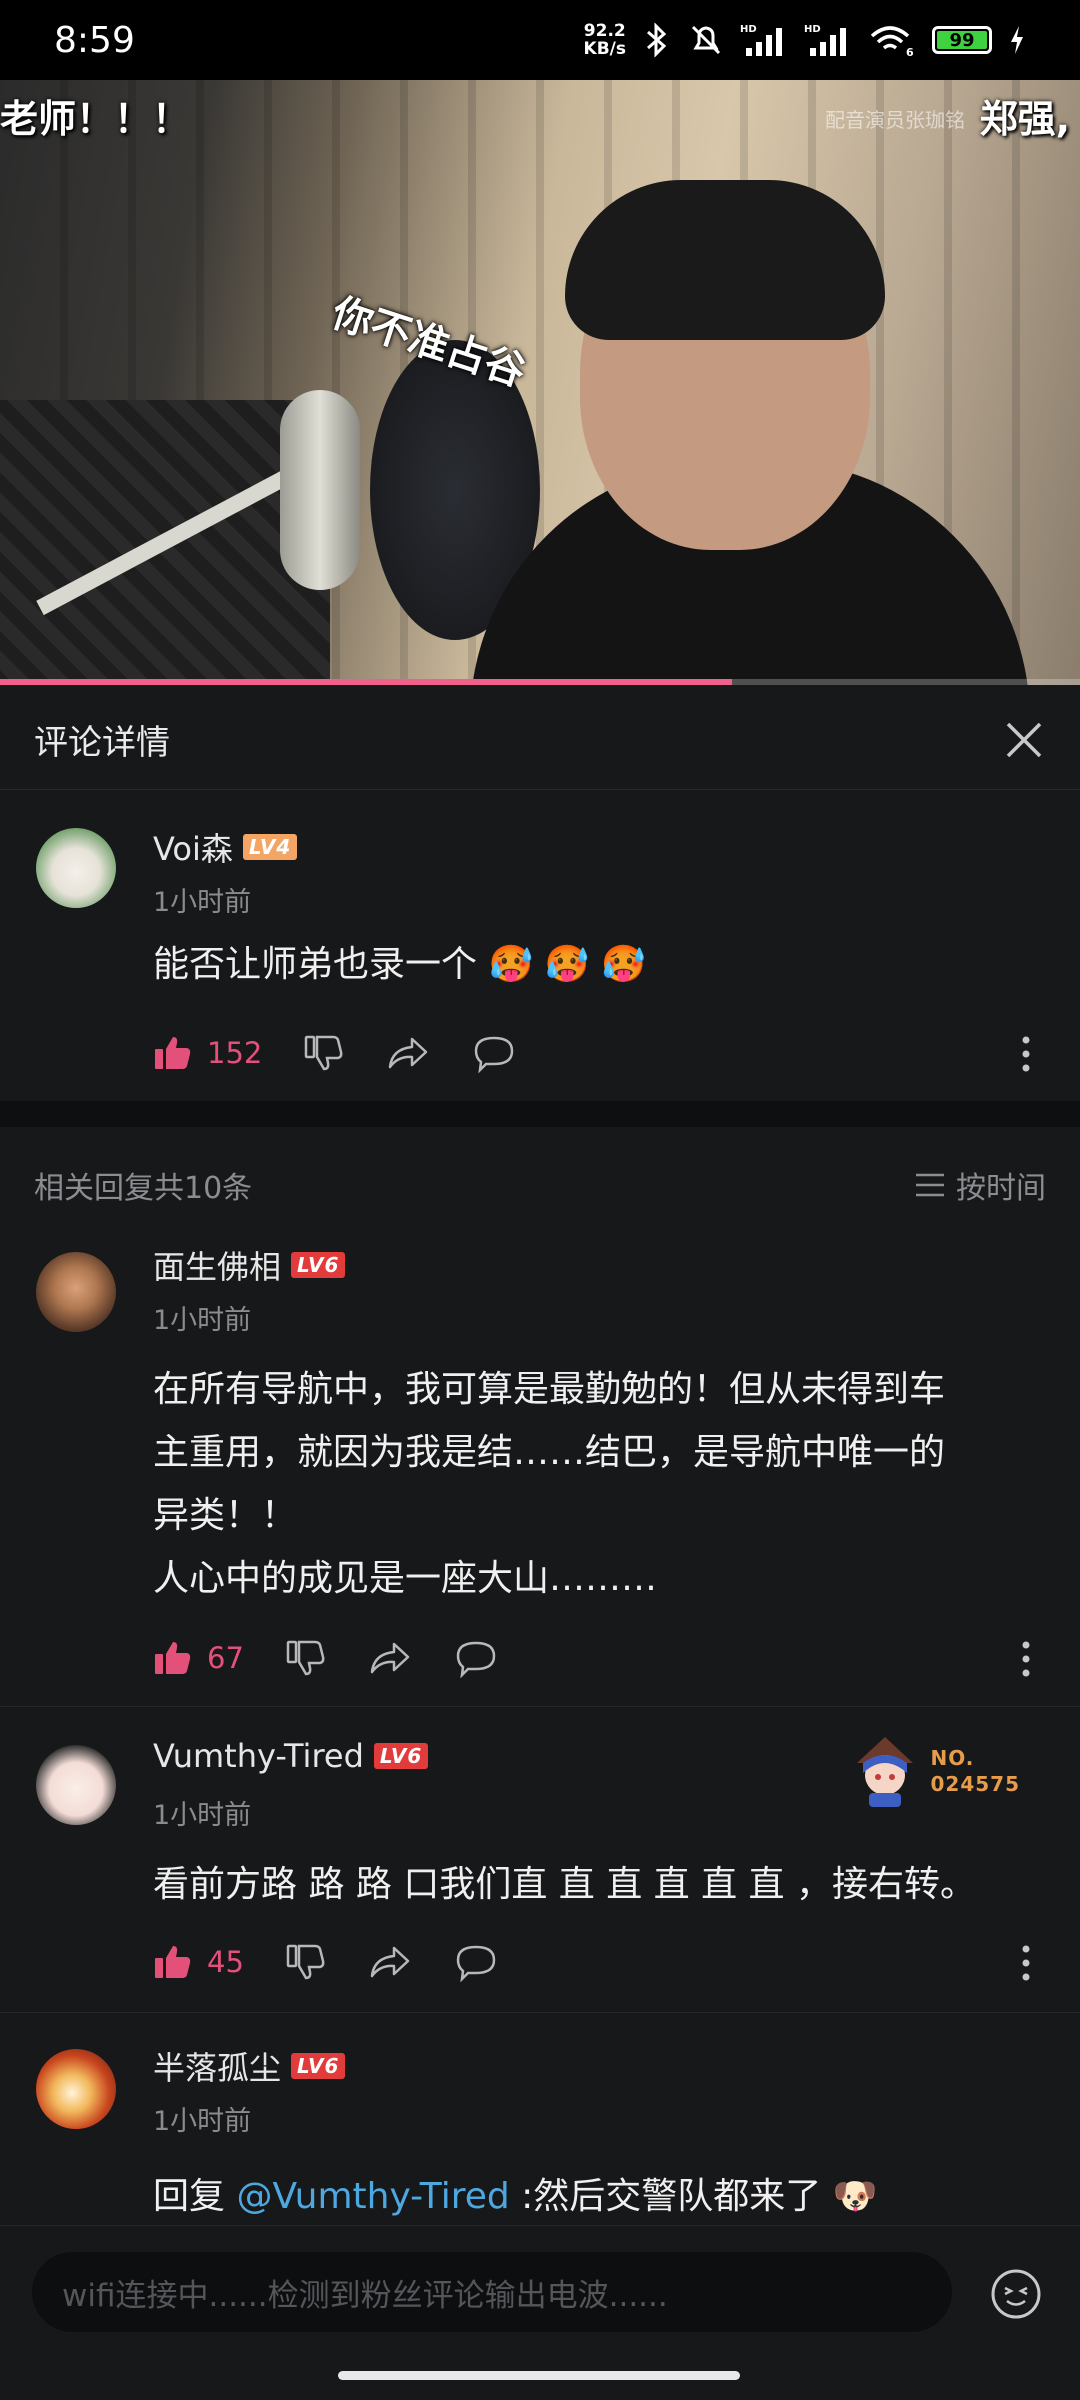 This screenshot has height=2400, width=1080. What do you see at coordinates (225, 1658) in the screenshot?
I see `like-count: 67` at bounding box center [225, 1658].